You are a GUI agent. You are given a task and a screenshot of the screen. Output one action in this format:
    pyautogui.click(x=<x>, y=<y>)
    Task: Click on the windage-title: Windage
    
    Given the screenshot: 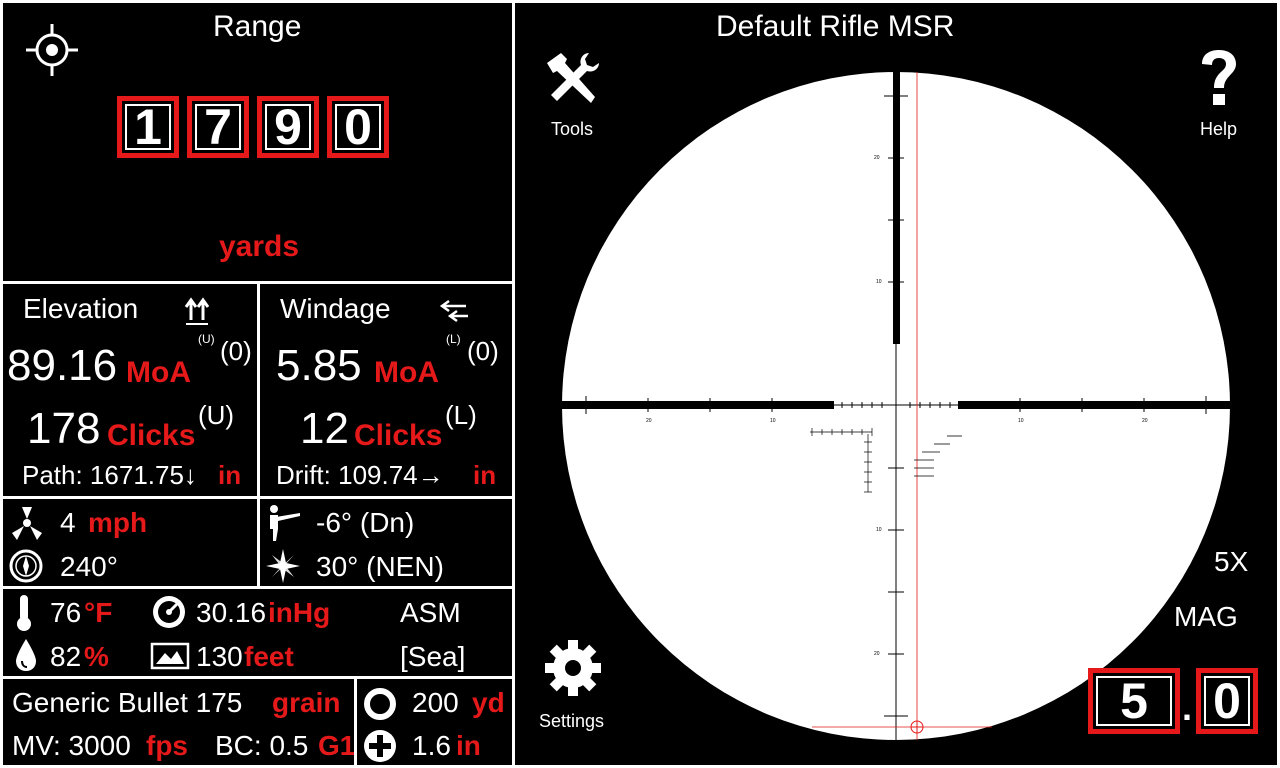 What is the action you would take?
    pyautogui.click(x=335, y=308)
    